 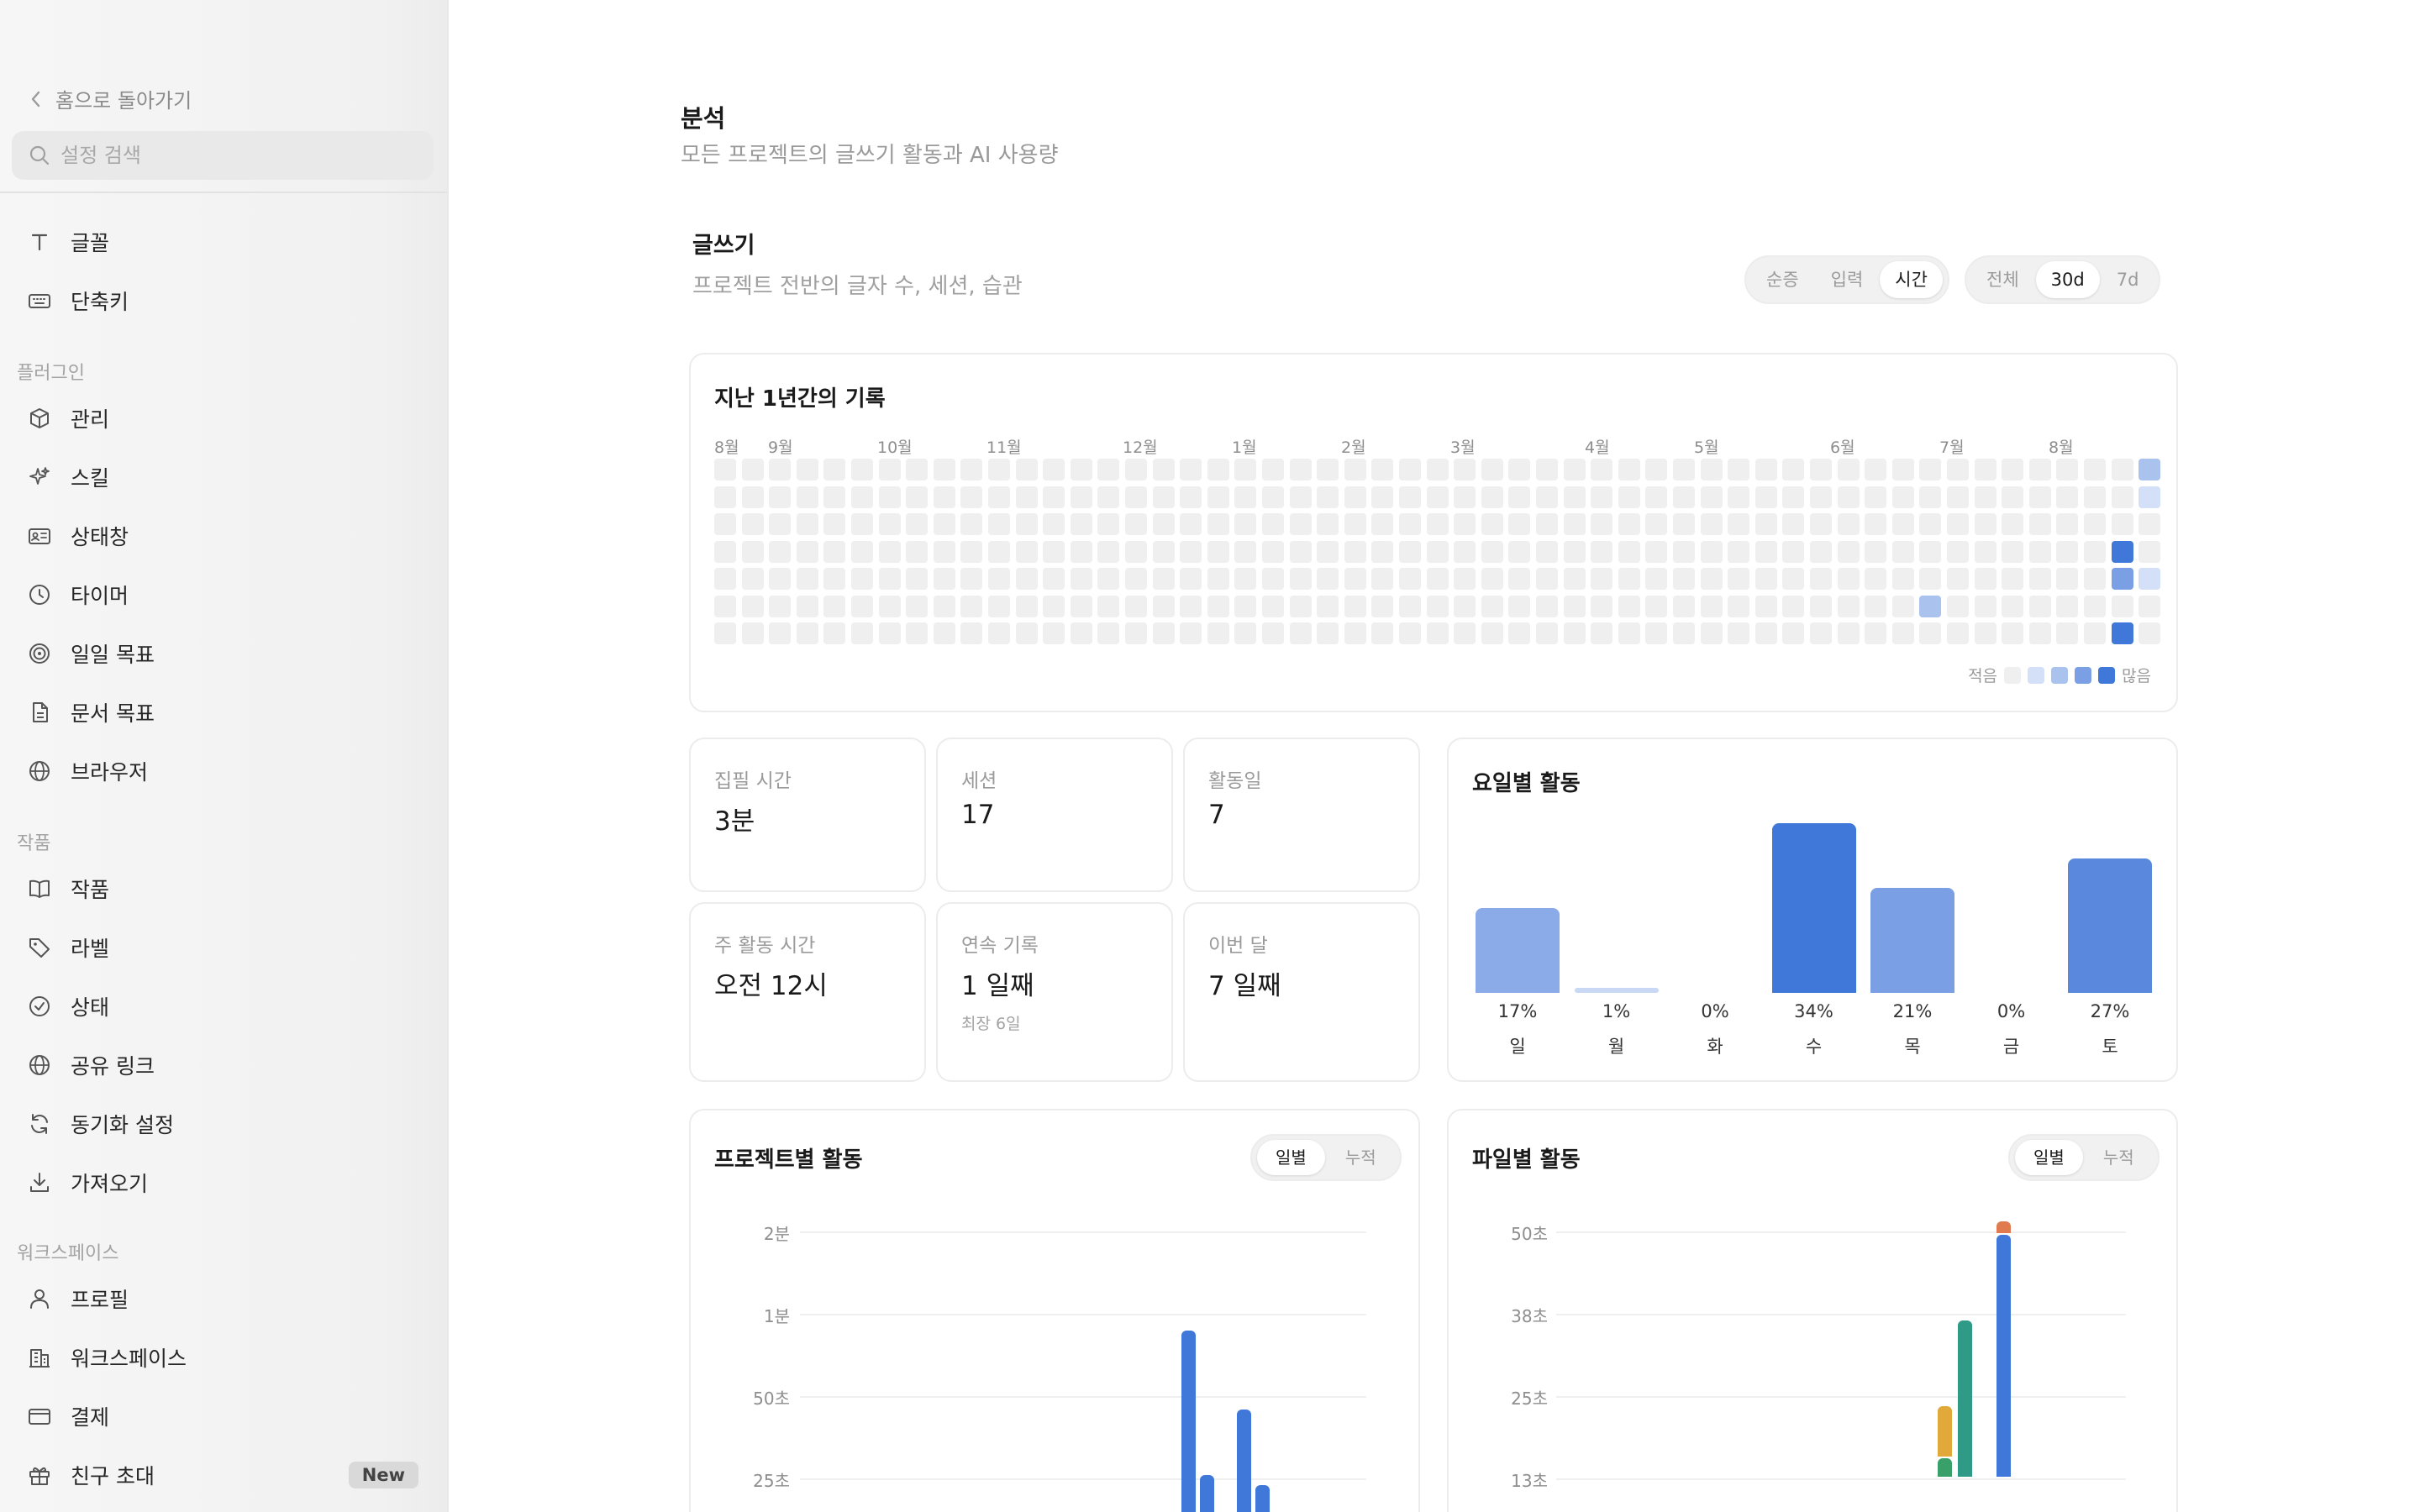 What do you see at coordinates (2128, 279) in the screenshot?
I see `range-option-7d: 7d` at bounding box center [2128, 279].